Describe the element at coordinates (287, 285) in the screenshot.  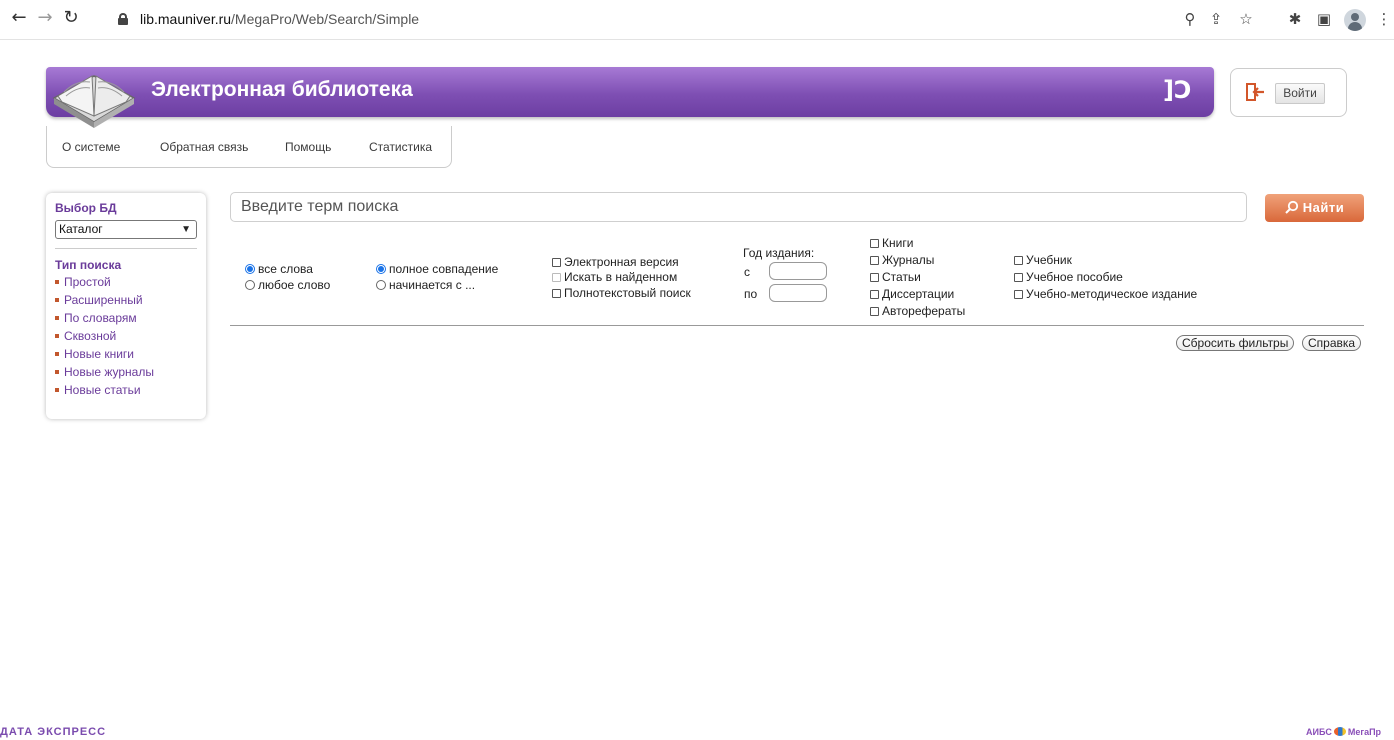
I see `radio-any-word: любое слово` at that location.